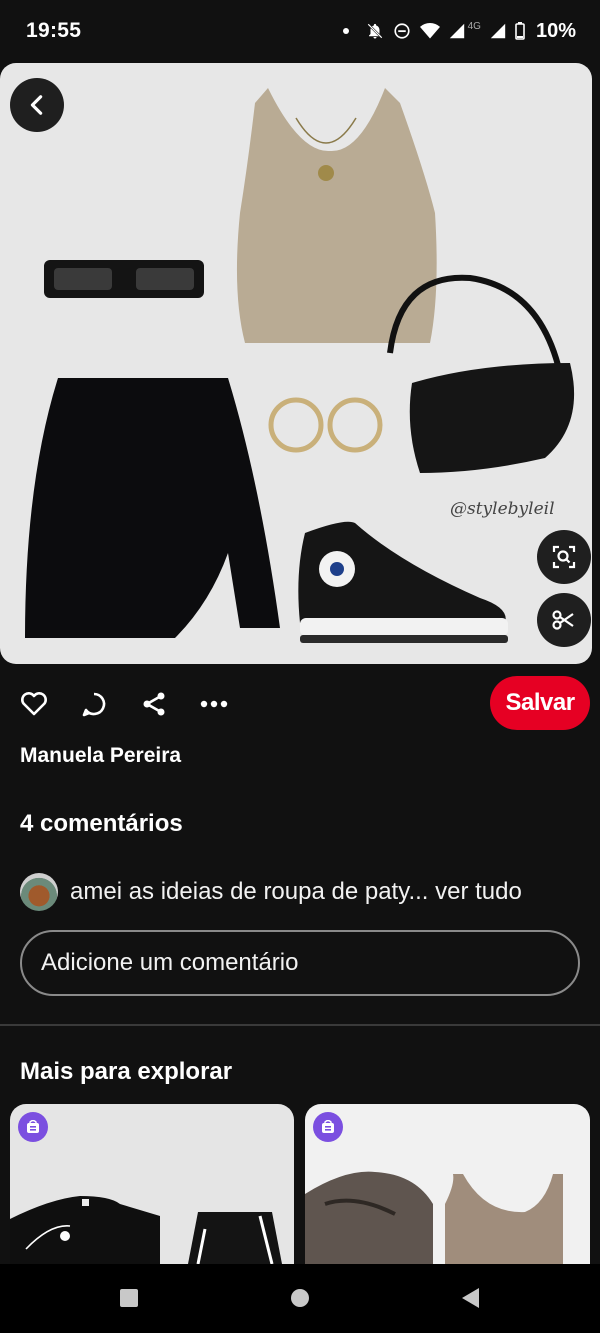 This screenshot has width=600, height=1333. I want to click on share-icon, so click(154, 704).